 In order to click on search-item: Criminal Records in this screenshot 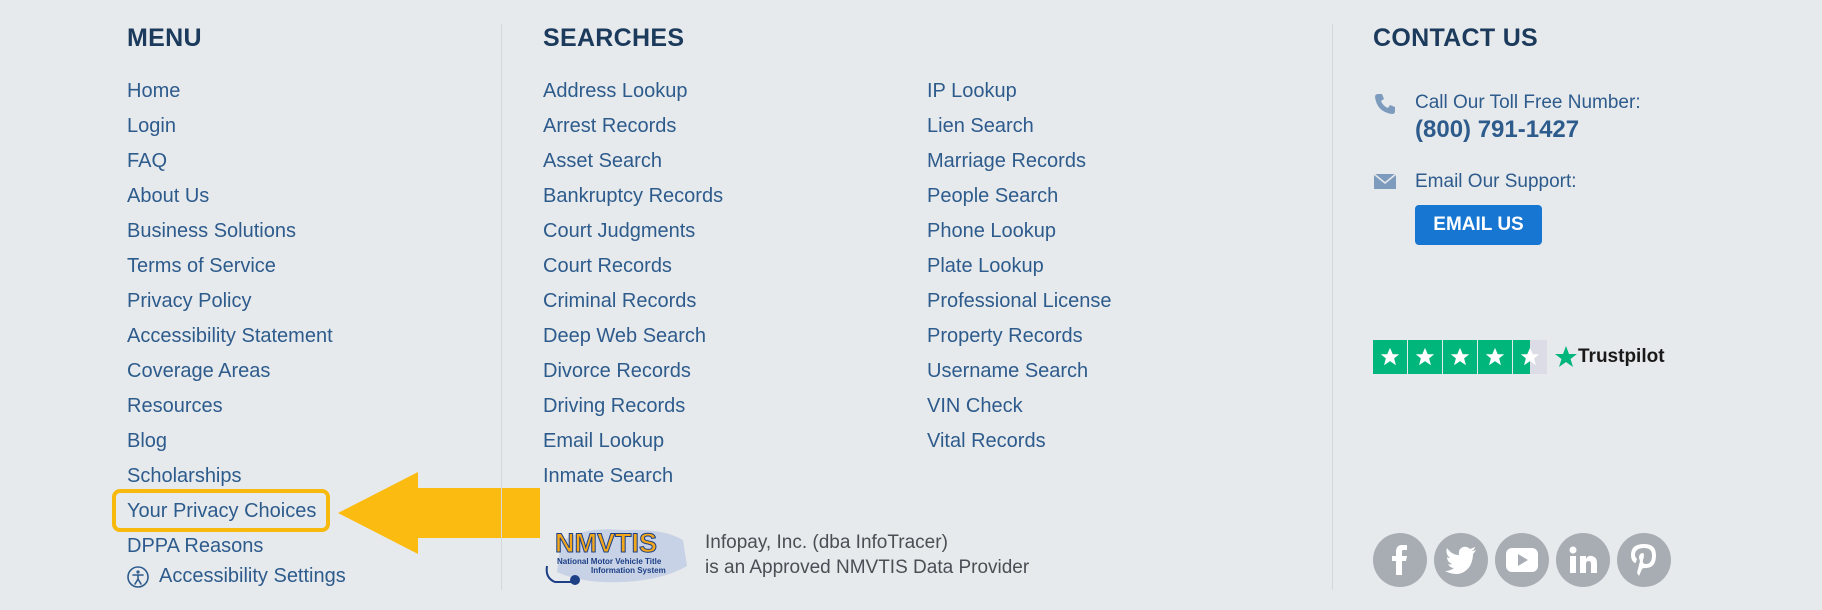, I will do `click(633, 306)`.